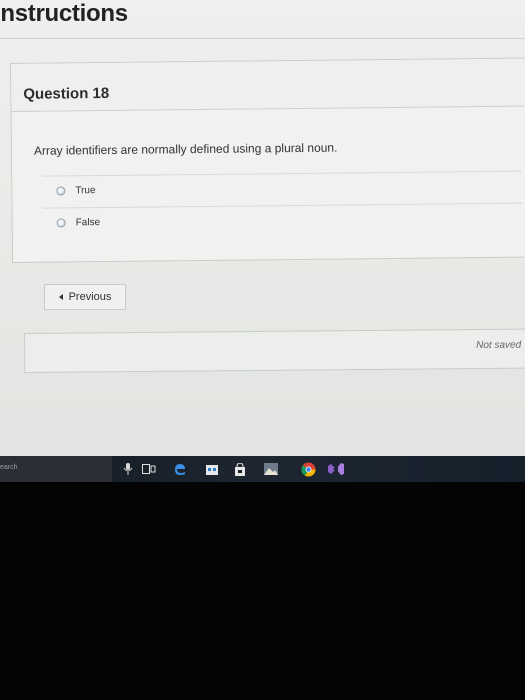 The image size is (525, 700). What do you see at coordinates (56, 469) in the screenshot?
I see `taskbar-search: earch` at bounding box center [56, 469].